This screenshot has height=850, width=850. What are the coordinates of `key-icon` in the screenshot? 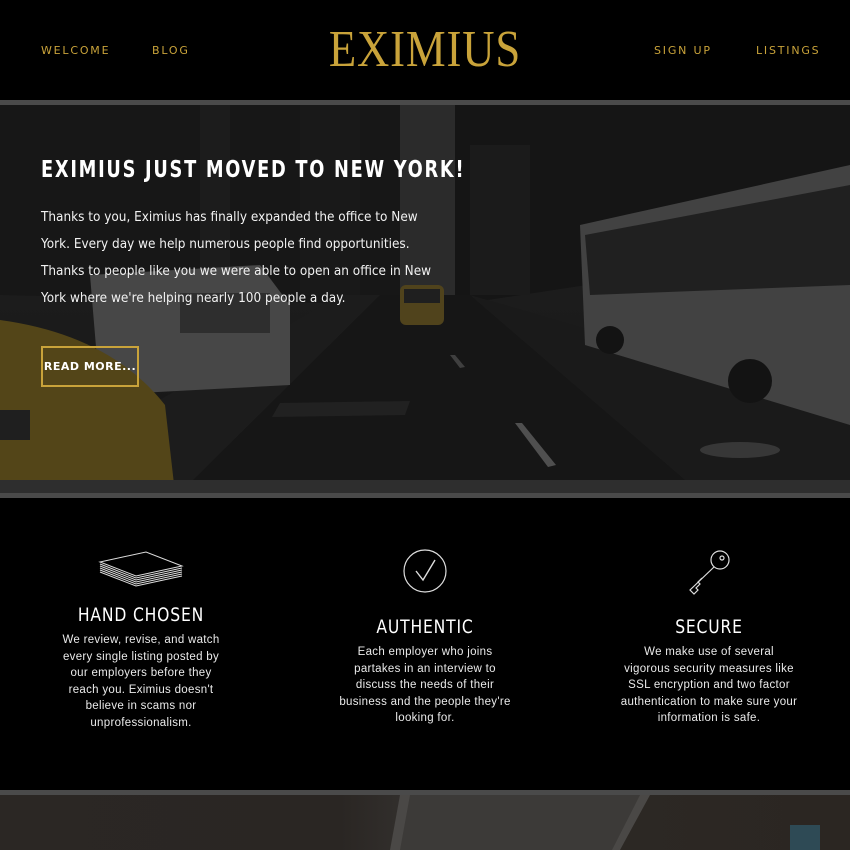 It's located at (709, 572).